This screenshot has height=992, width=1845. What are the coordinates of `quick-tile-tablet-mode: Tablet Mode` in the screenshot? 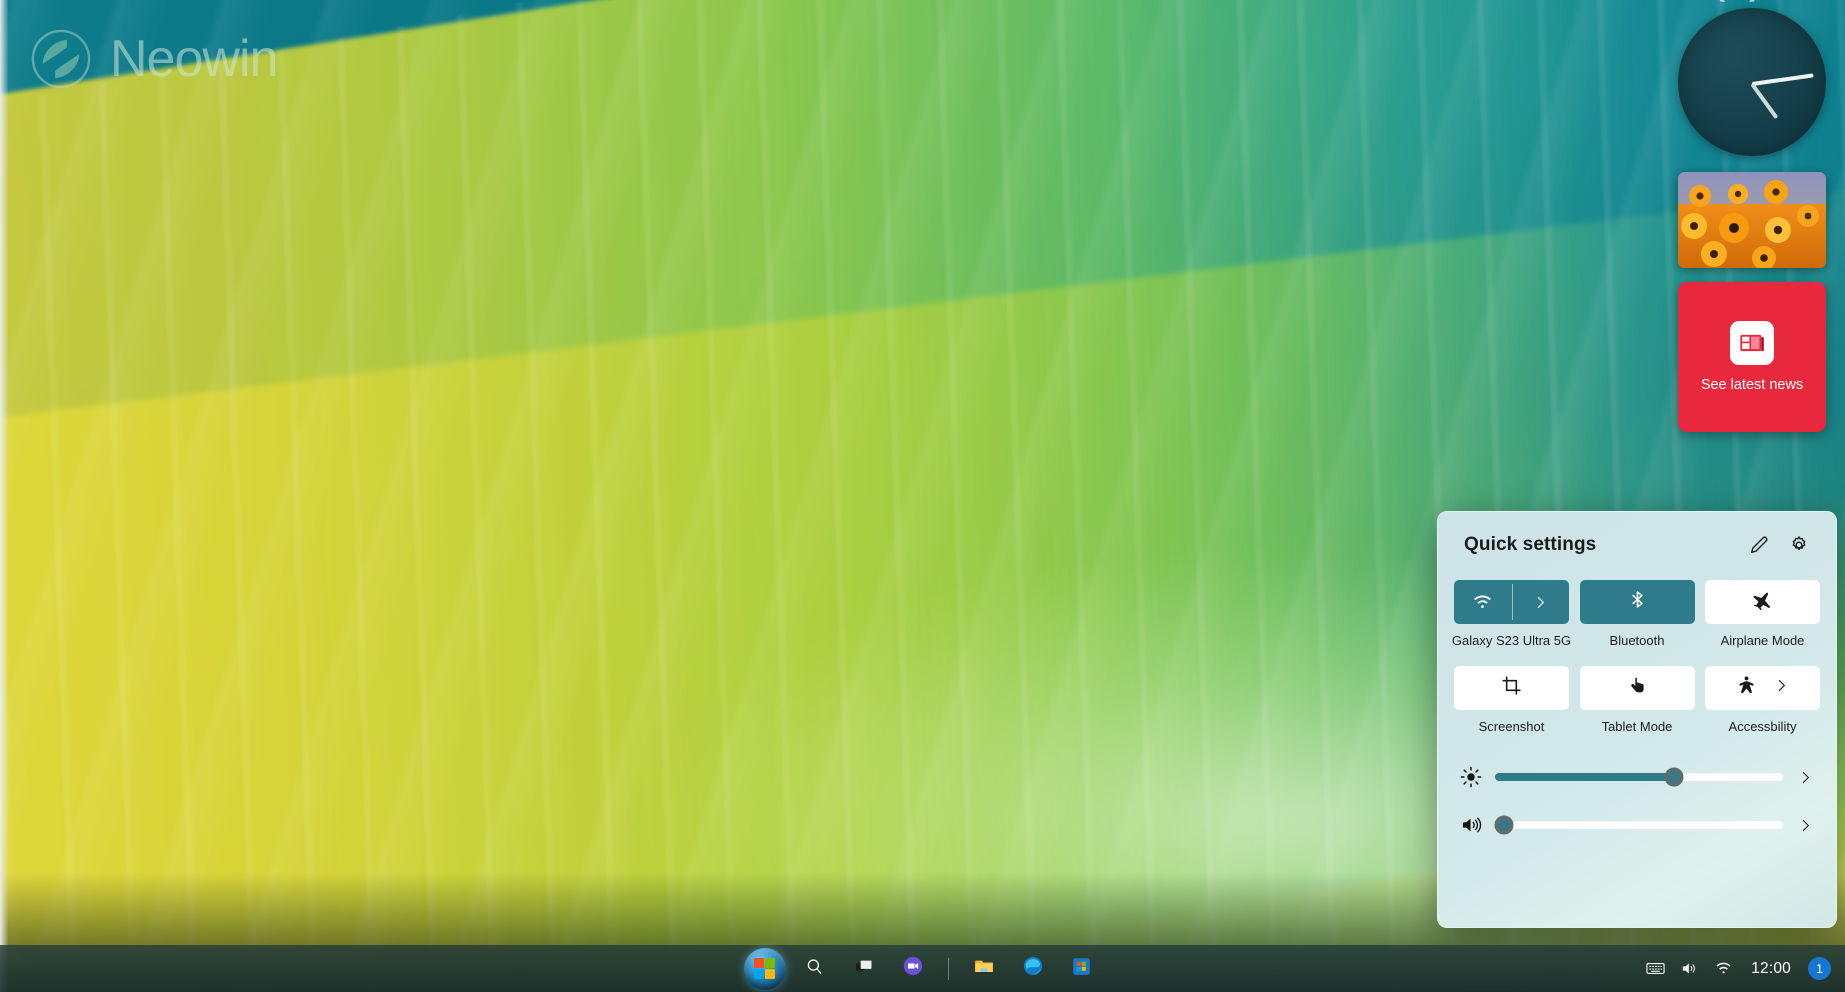 It's located at (1637, 700).